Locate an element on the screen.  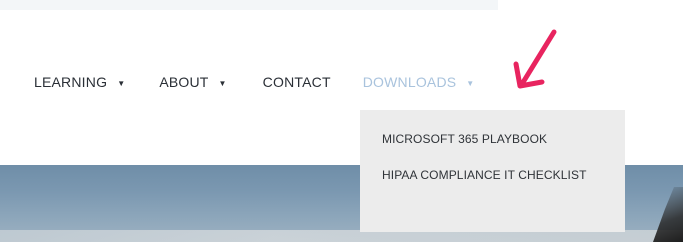
nav-item-about: ABOUT ▼ is located at coordinates (192, 82).